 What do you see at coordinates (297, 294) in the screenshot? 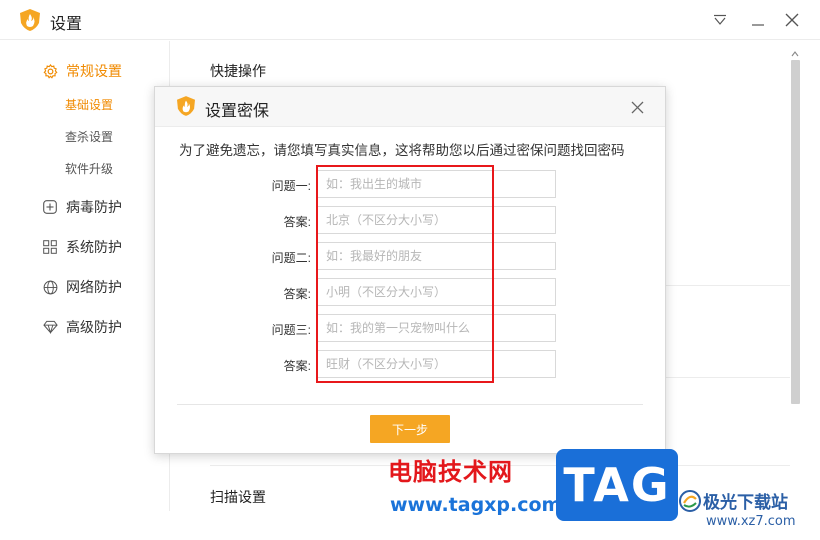
I see `answer-2-label: 答案:` at bounding box center [297, 294].